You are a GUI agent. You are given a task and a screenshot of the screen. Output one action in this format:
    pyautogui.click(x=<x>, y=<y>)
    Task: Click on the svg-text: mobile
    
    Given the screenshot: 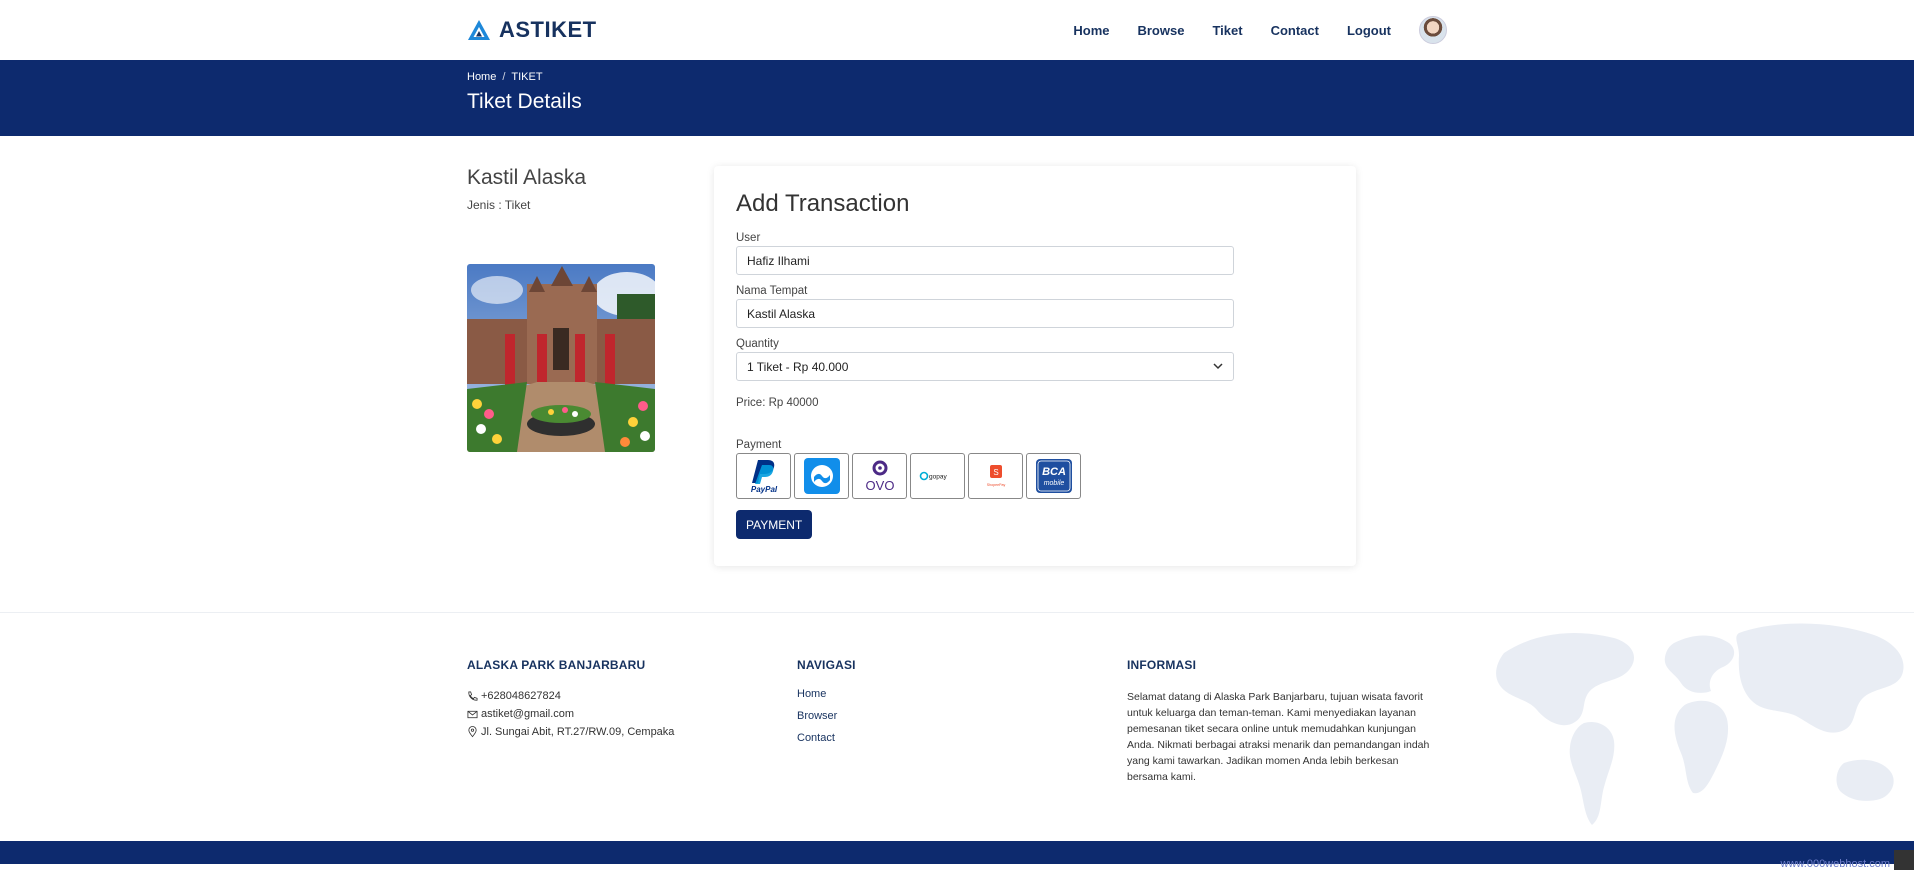 What is the action you would take?
    pyautogui.click(x=1053, y=483)
    